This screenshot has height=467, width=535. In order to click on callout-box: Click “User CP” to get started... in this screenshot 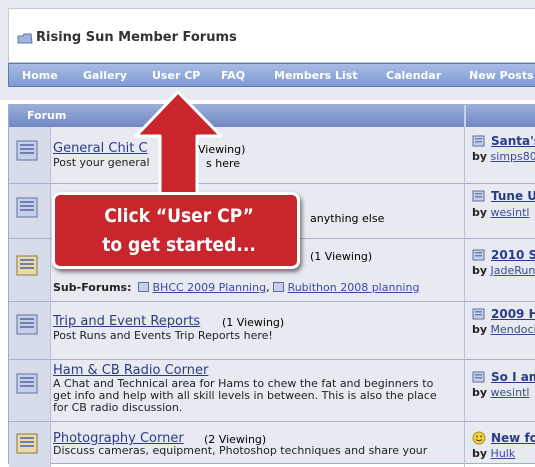, I will do `click(176, 230)`.